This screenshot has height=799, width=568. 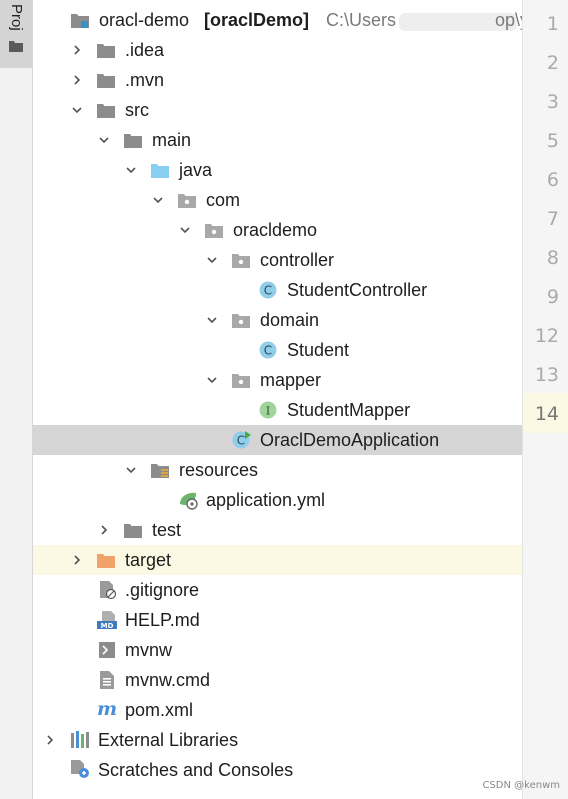 I want to click on tree-item-label: .idea, so click(x=145, y=50).